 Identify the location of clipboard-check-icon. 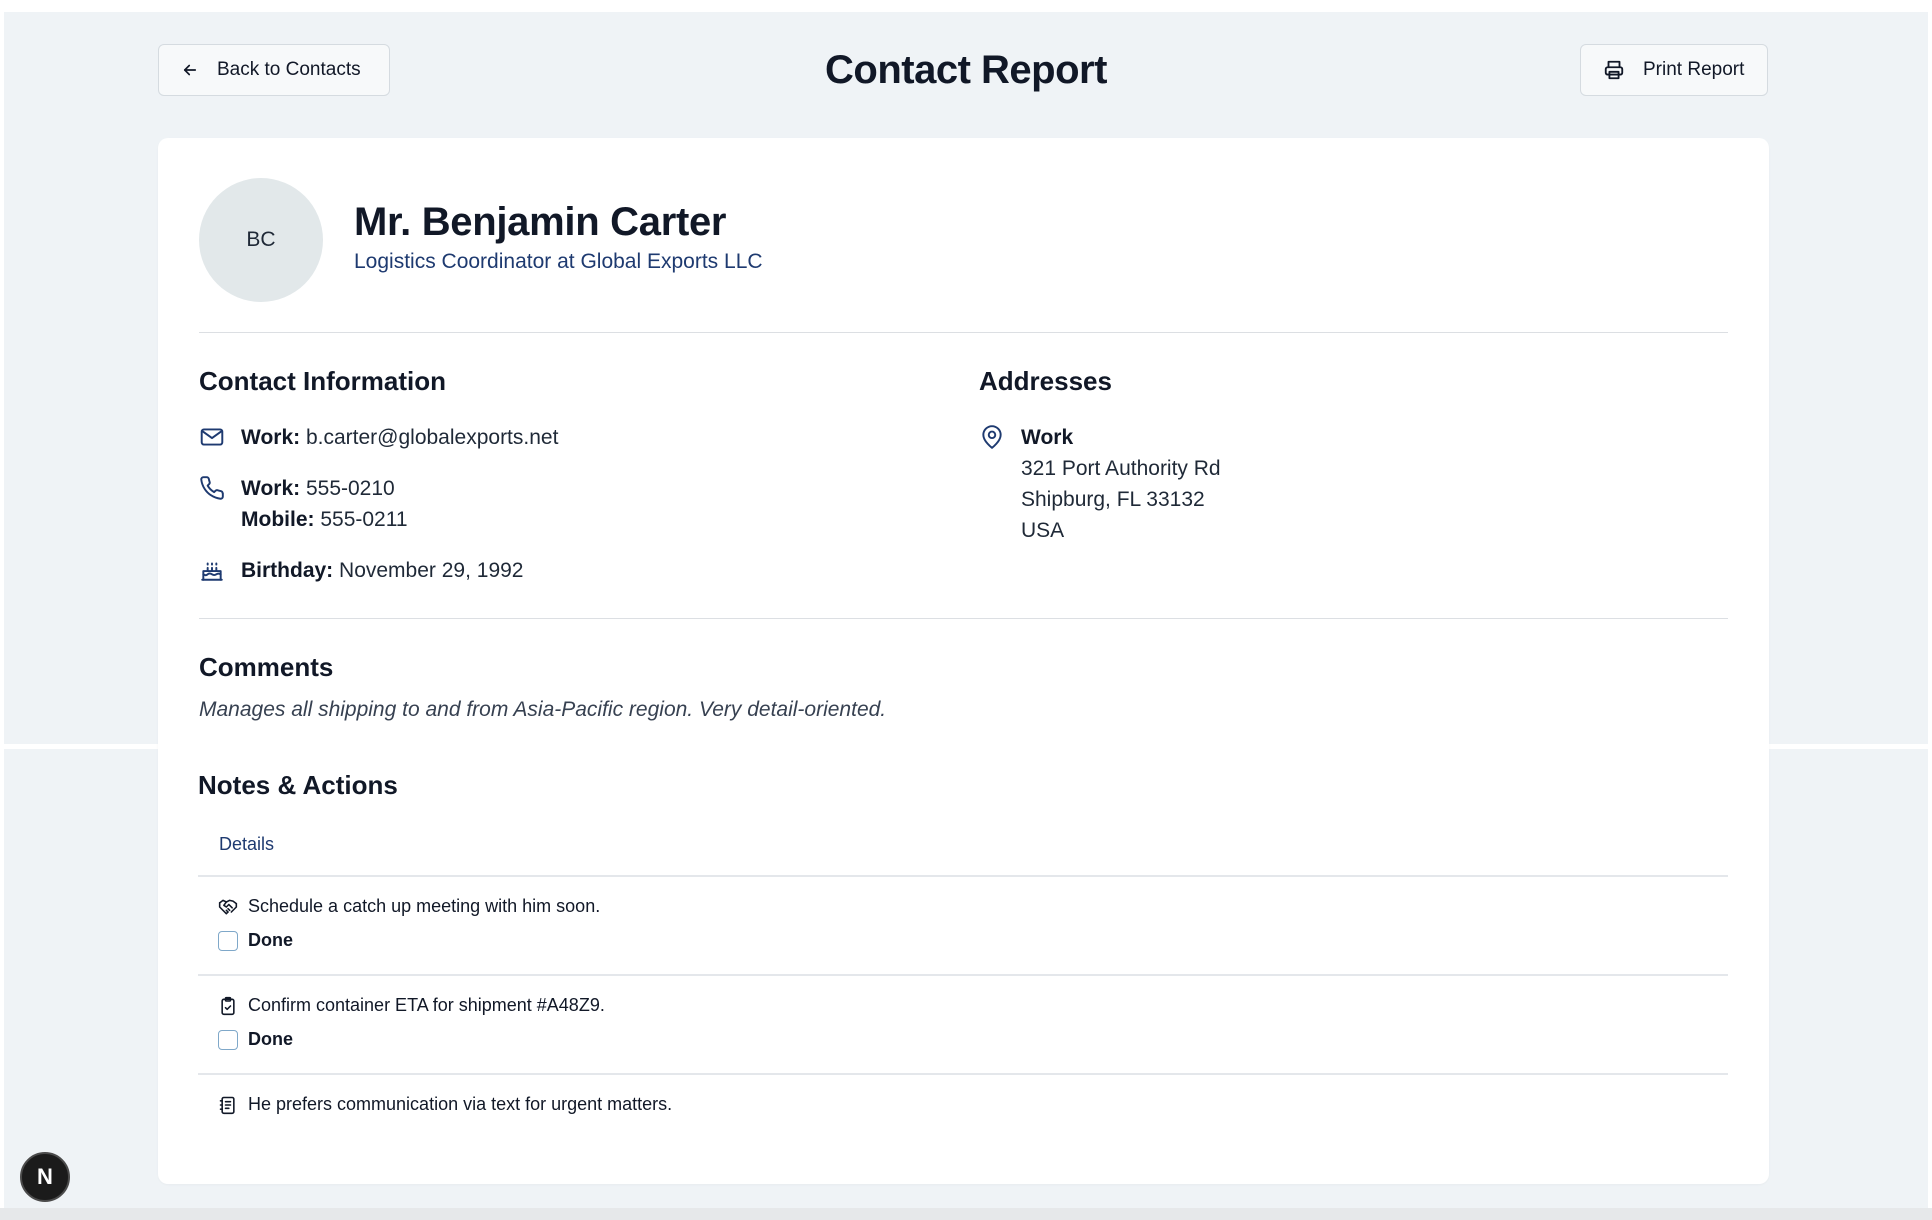
(228, 1005).